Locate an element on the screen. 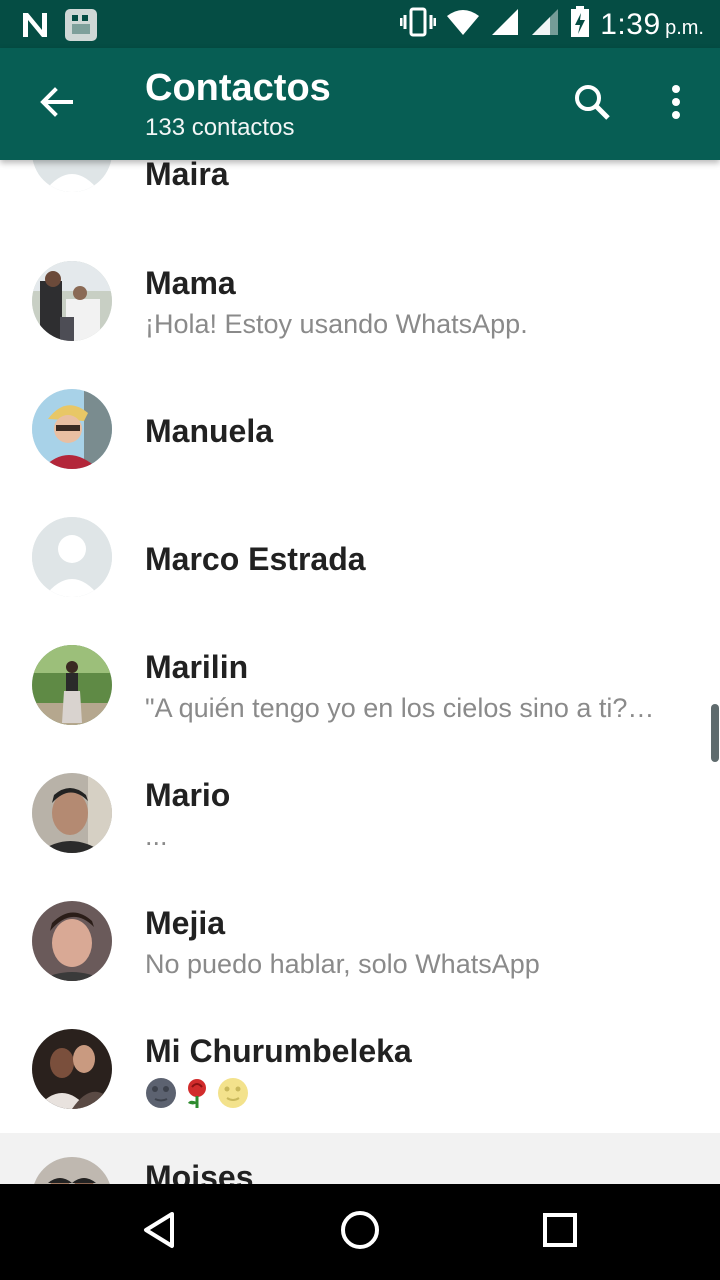 Image resolution: width=720 pixels, height=1280 pixels. battery-charging-icon is located at coordinates (580, 24).